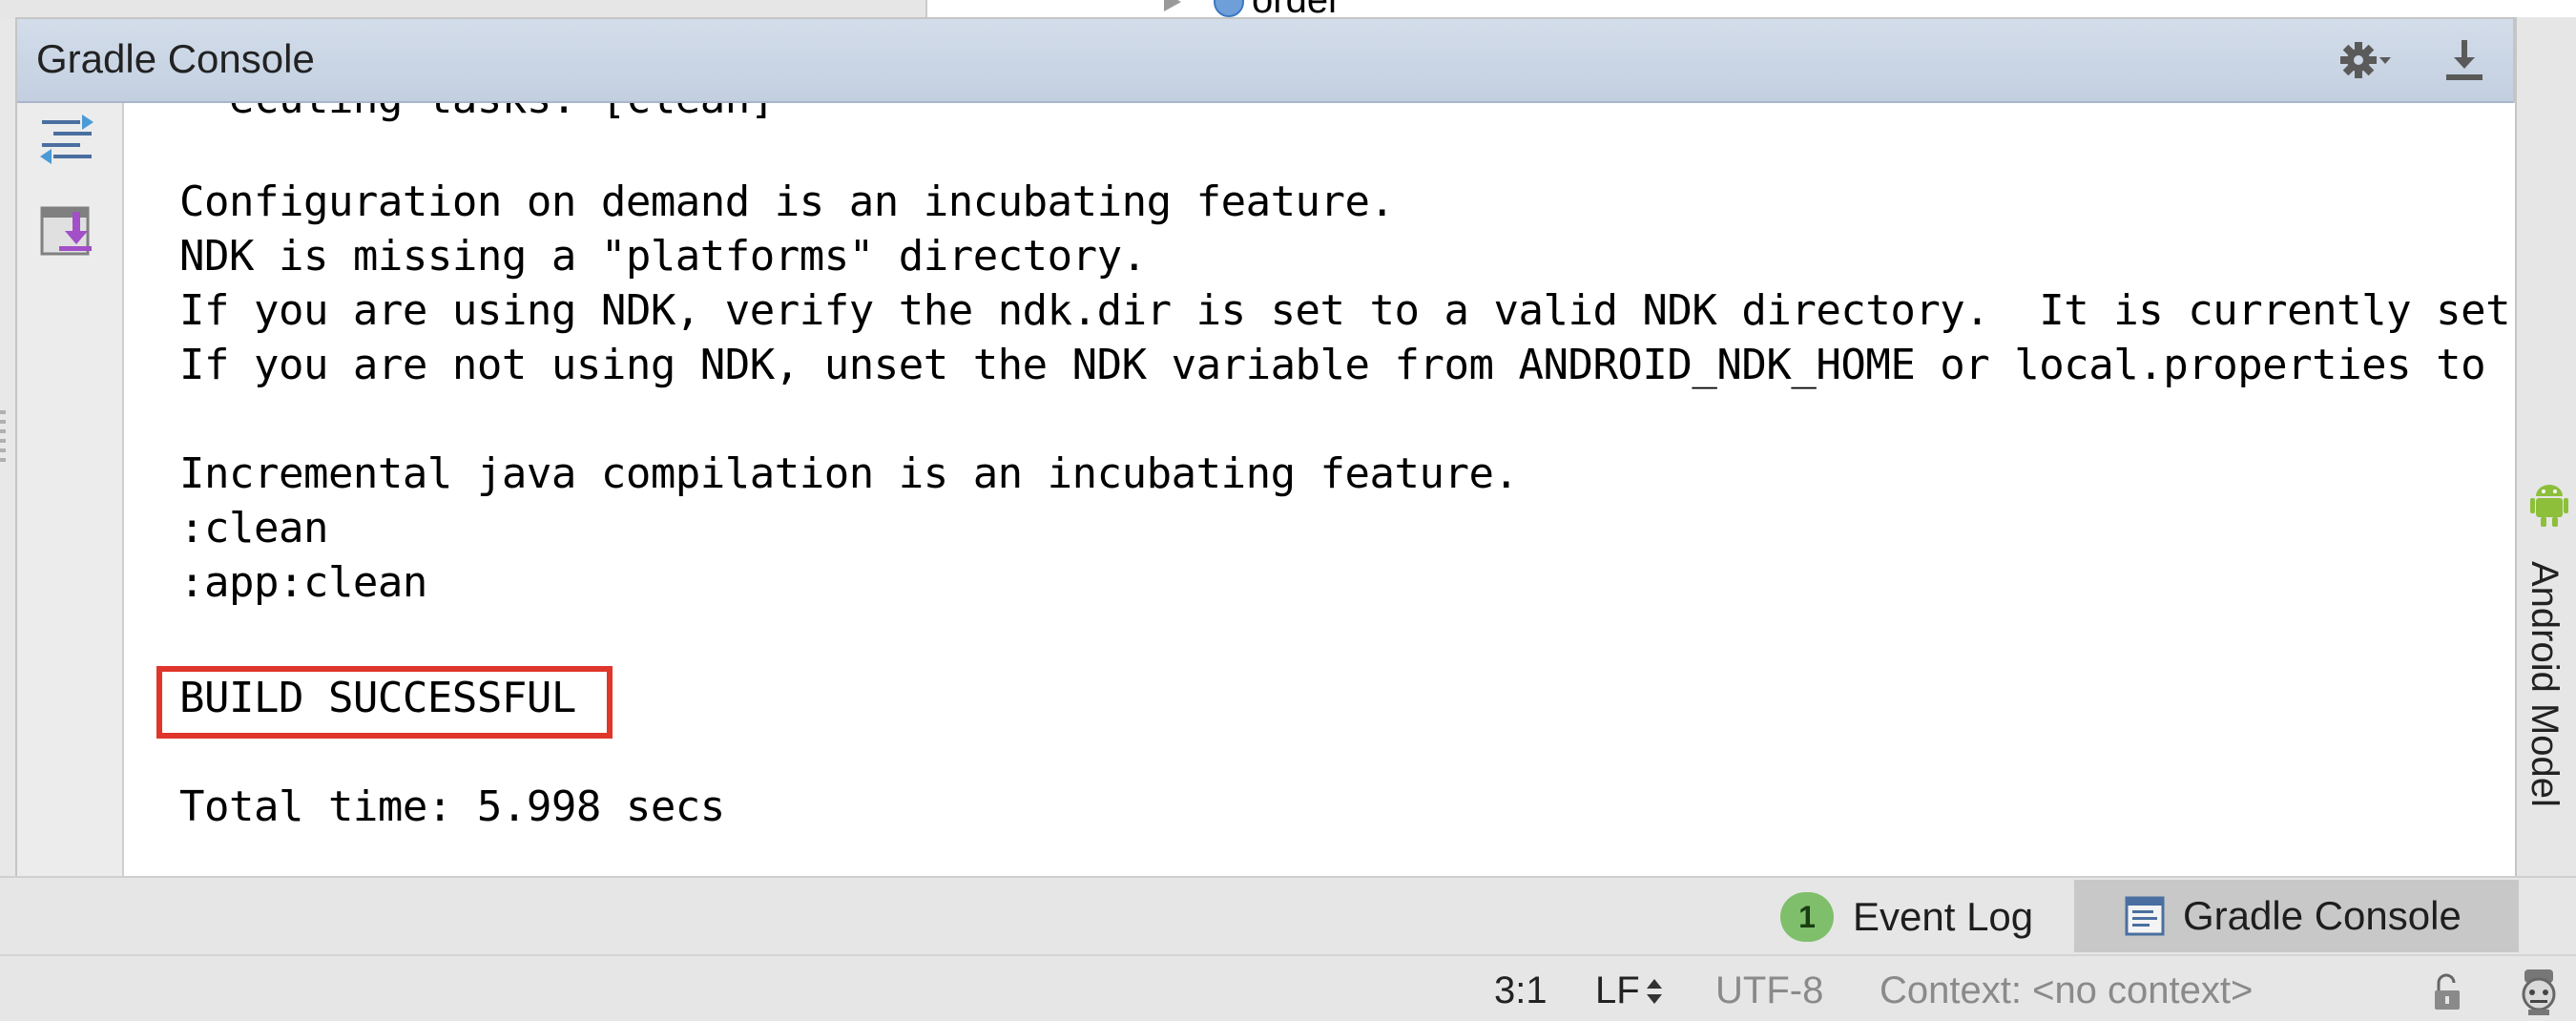 Image resolution: width=2576 pixels, height=1021 pixels. What do you see at coordinates (2544, 684) in the screenshot?
I see `android-model-tab: Android Model` at bounding box center [2544, 684].